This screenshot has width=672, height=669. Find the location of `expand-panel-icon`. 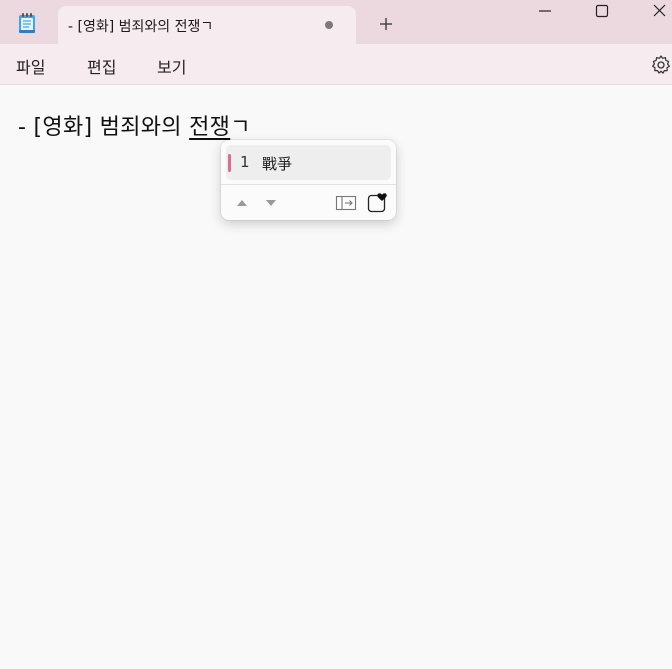

expand-panel-icon is located at coordinates (346, 203).